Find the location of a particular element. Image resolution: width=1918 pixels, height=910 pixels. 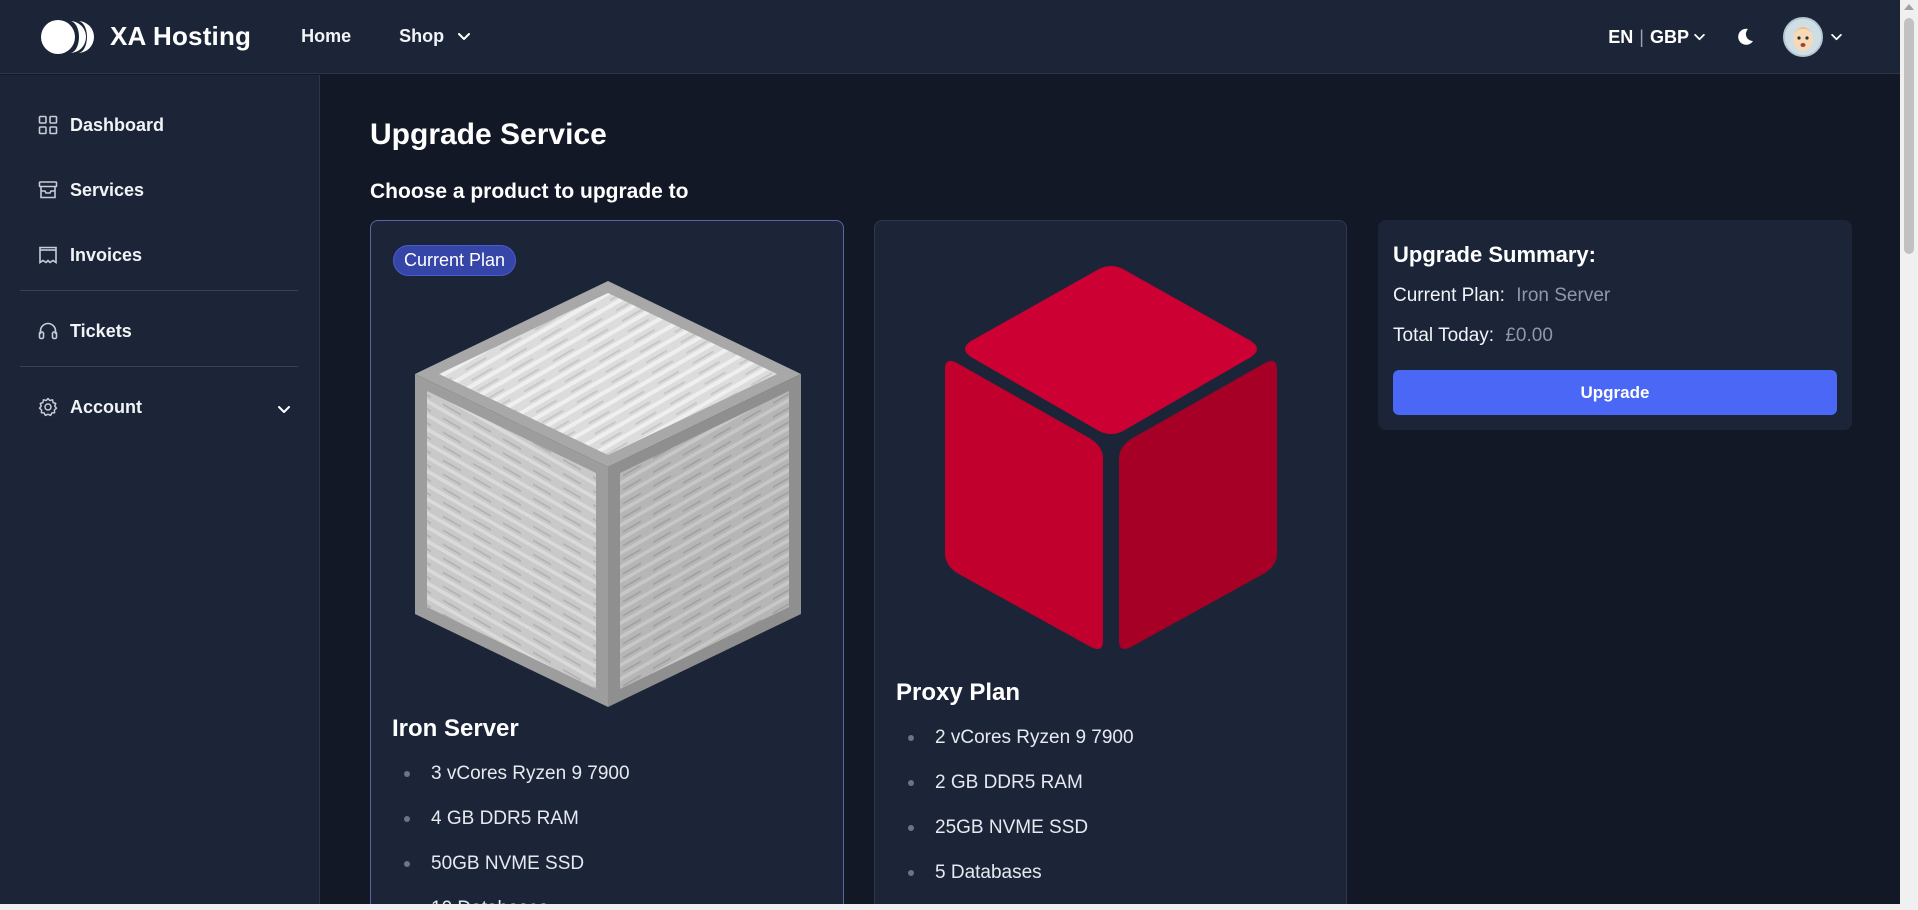

list-item: 2 vCores Ryzen 9 7900 is located at coordinates (1015, 737).